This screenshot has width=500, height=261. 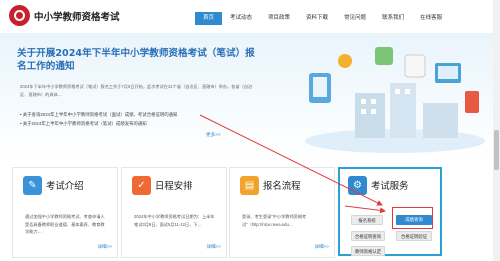 I want to click on page-scrollbar, so click(x=496, y=130).